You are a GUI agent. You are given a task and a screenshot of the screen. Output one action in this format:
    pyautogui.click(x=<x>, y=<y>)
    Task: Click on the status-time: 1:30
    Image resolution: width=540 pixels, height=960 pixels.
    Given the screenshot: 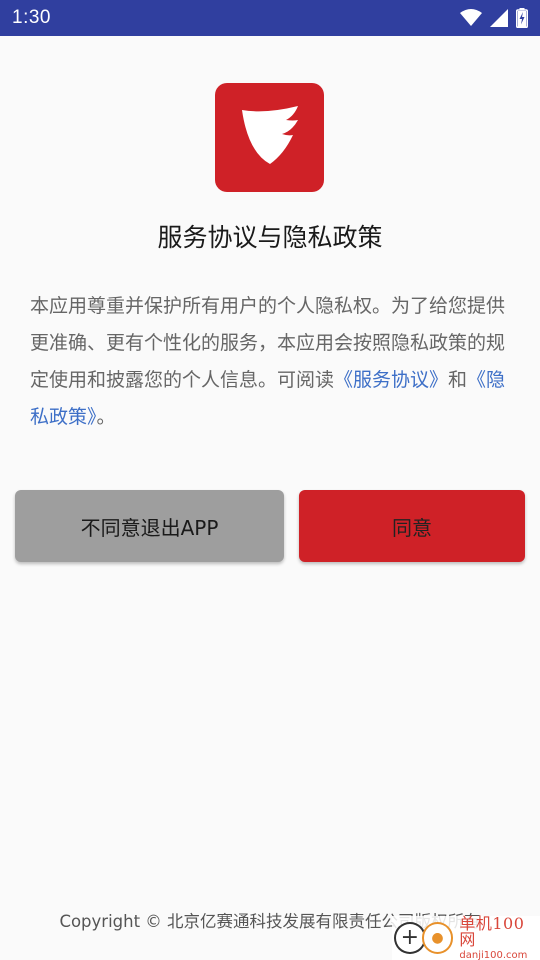 What is the action you would take?
    pyautogui.click(x=31, y=17)
    